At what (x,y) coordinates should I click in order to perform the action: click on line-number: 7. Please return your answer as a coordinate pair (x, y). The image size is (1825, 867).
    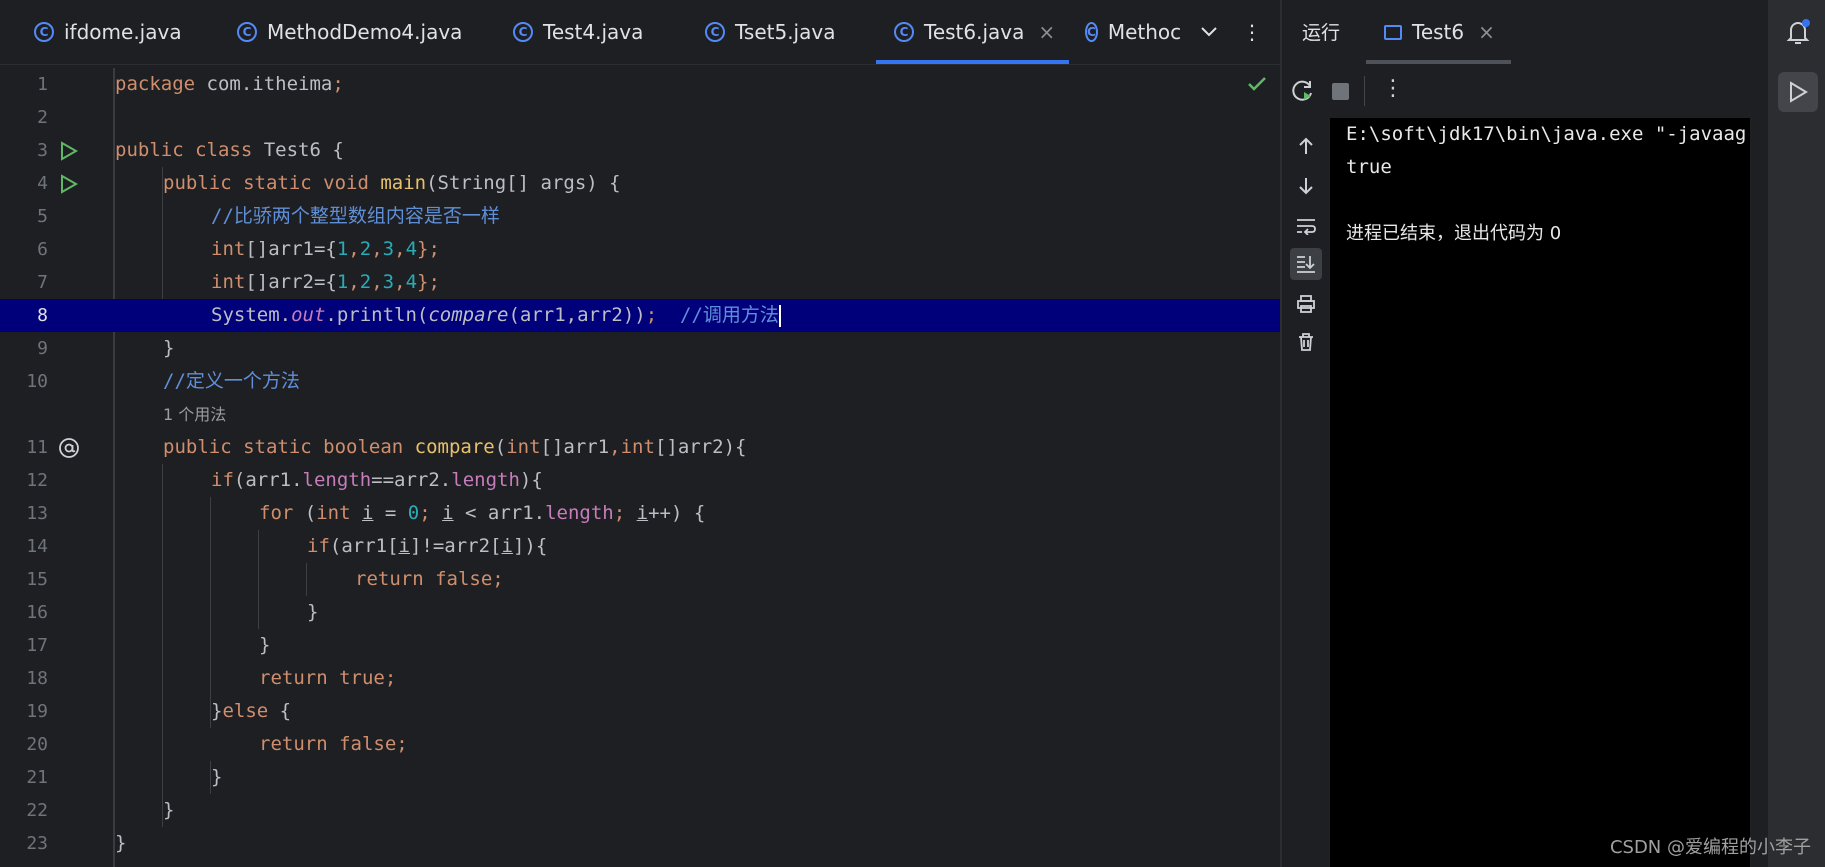
    Looking at the image, I should click on (42, 282).